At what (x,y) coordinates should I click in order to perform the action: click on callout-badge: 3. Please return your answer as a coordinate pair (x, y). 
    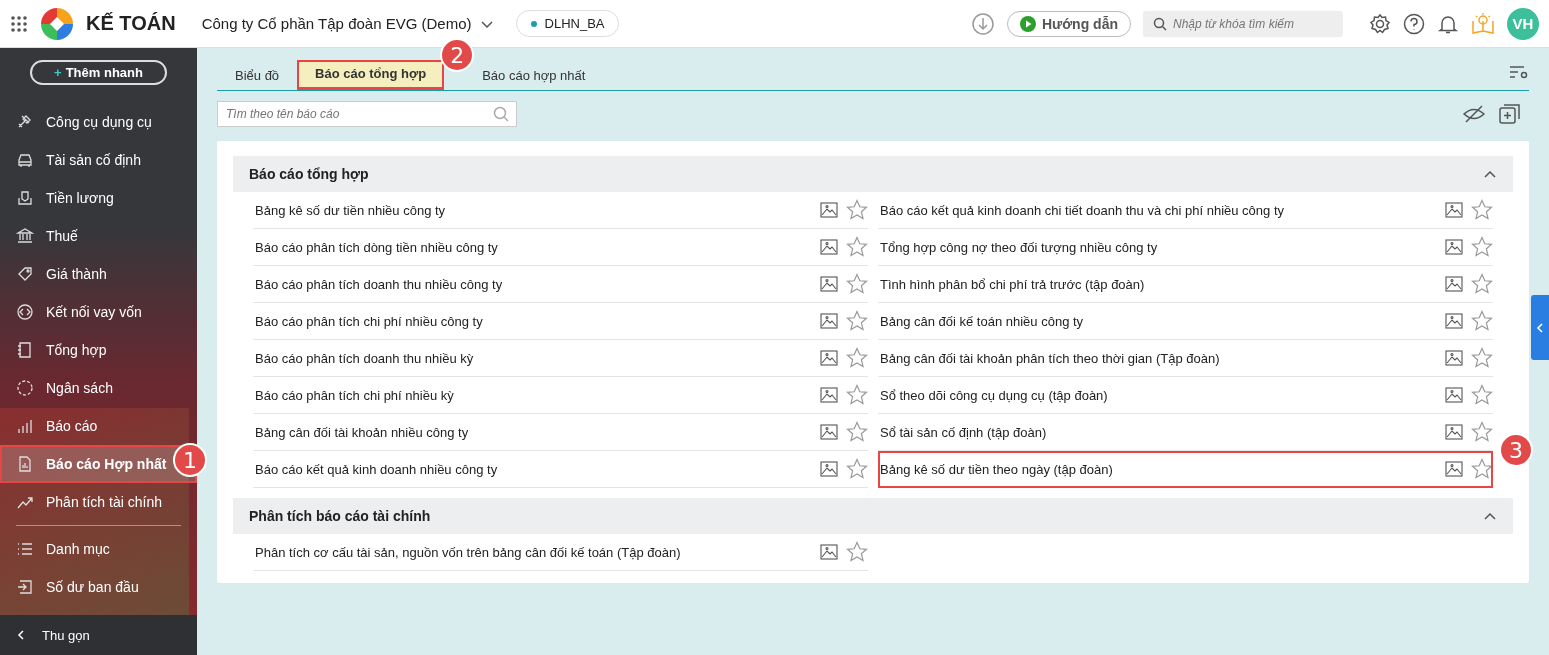
    Looking at the image, I should click on (1516, 450).